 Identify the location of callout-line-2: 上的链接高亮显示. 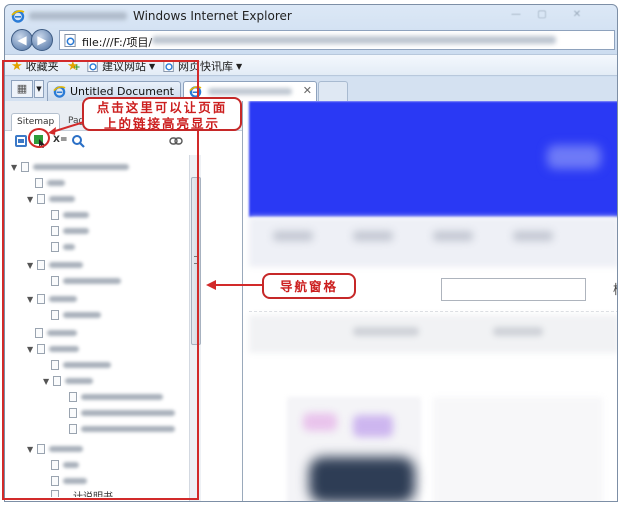
(161, 123).